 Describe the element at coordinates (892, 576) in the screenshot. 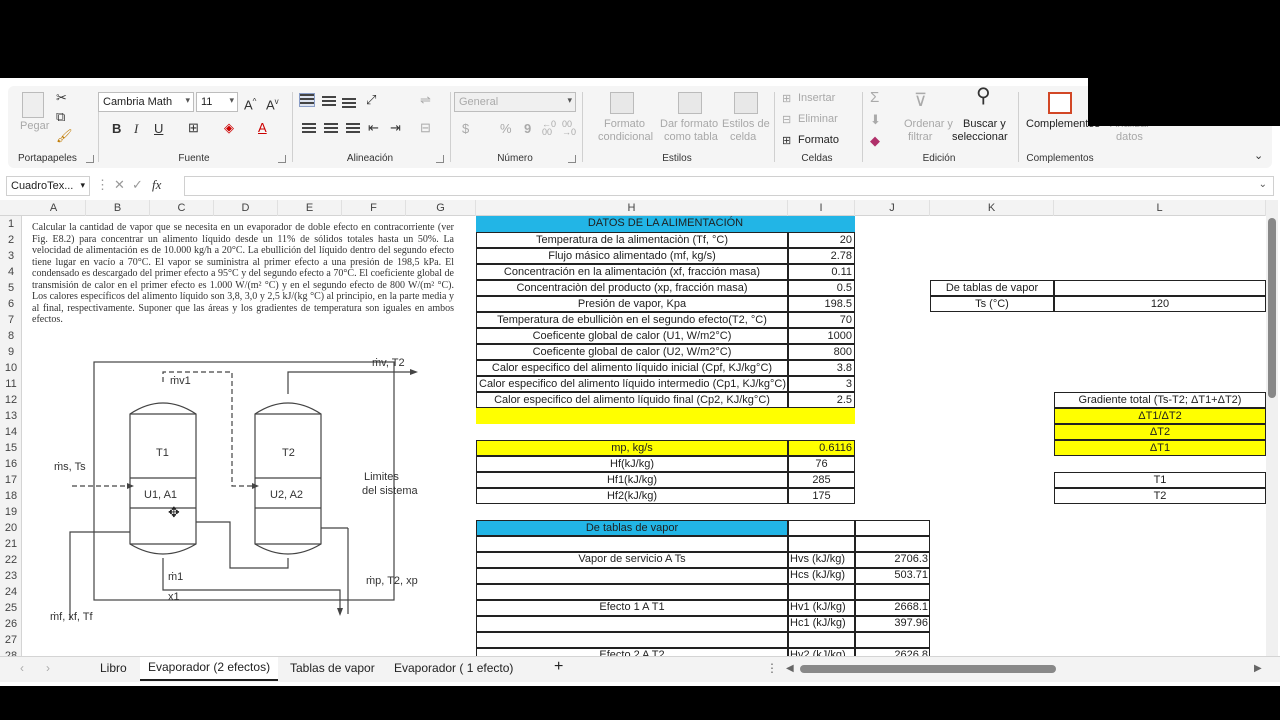

I see `hcs-value: 503.71` at that location.